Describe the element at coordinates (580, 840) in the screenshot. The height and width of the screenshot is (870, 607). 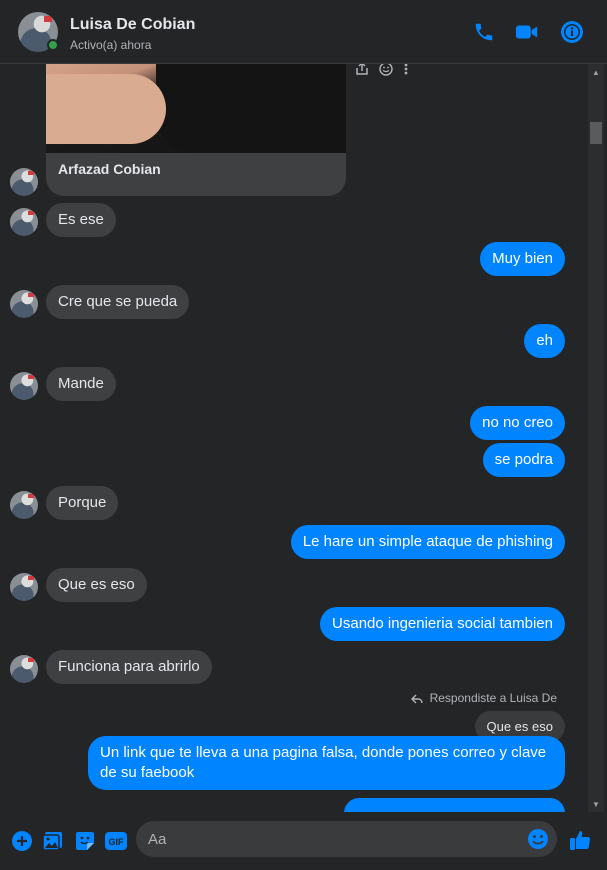
I see `like-icon` at that location.